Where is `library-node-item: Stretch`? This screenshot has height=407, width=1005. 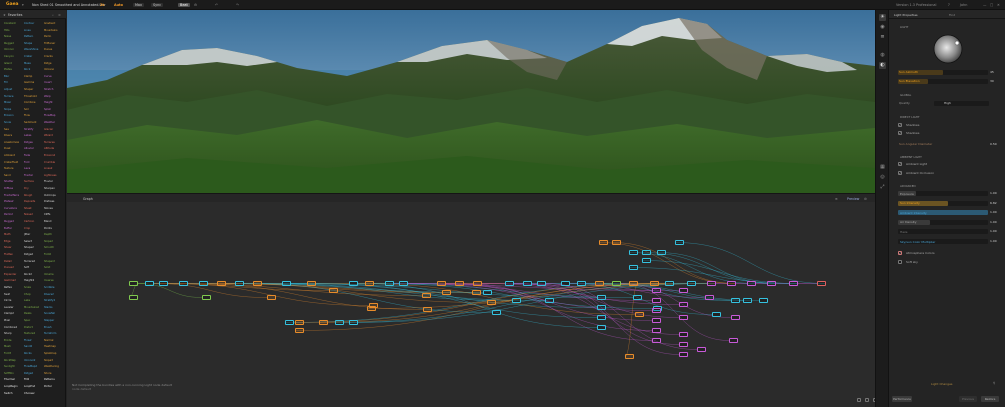 library-node-item: Stretch is located at coordinates (51, 90).